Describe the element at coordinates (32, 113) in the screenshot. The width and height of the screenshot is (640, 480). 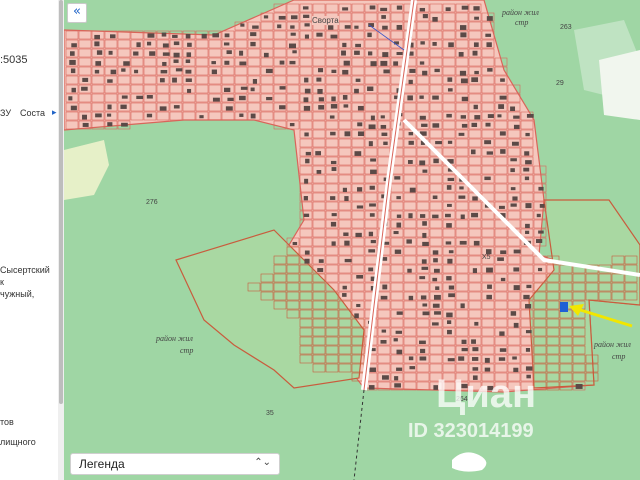
I see `tab-composition: Соста` at that location.